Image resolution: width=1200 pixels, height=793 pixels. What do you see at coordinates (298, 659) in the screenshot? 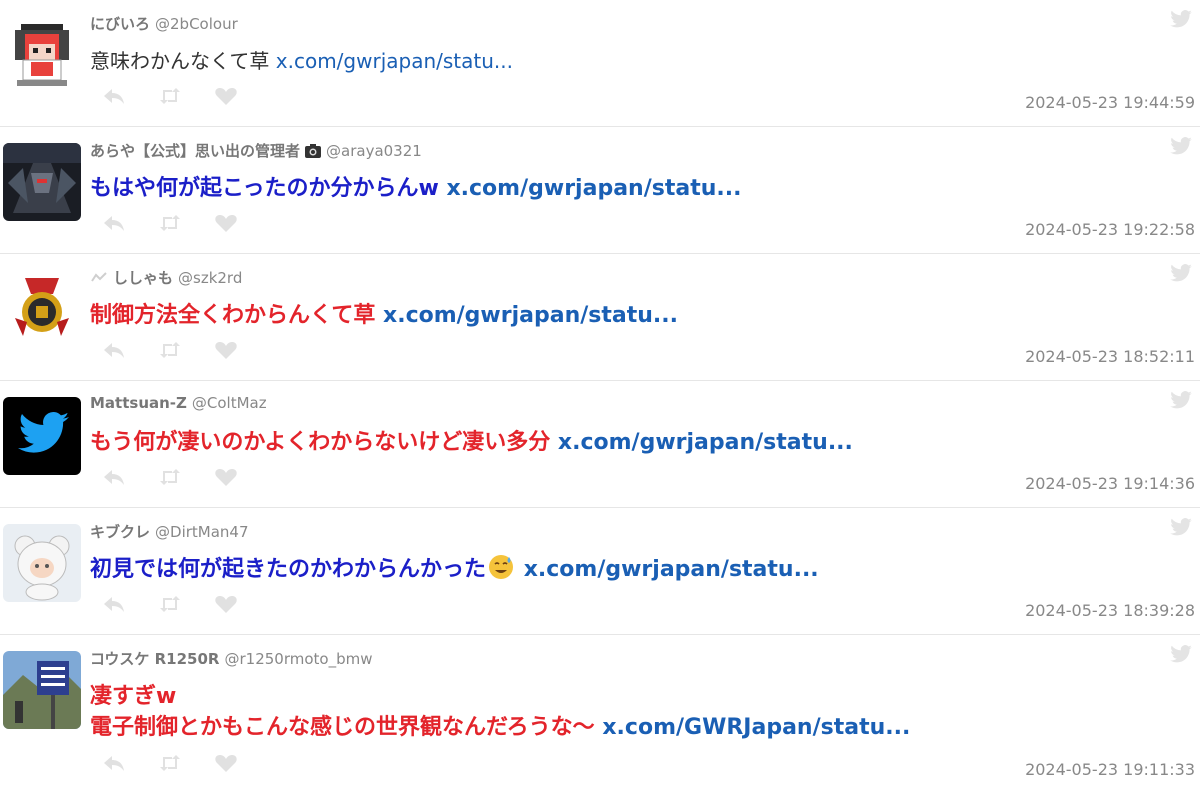
I see `author-handle: @r1250rmoto_bmw` at bounding box center [298, 659].